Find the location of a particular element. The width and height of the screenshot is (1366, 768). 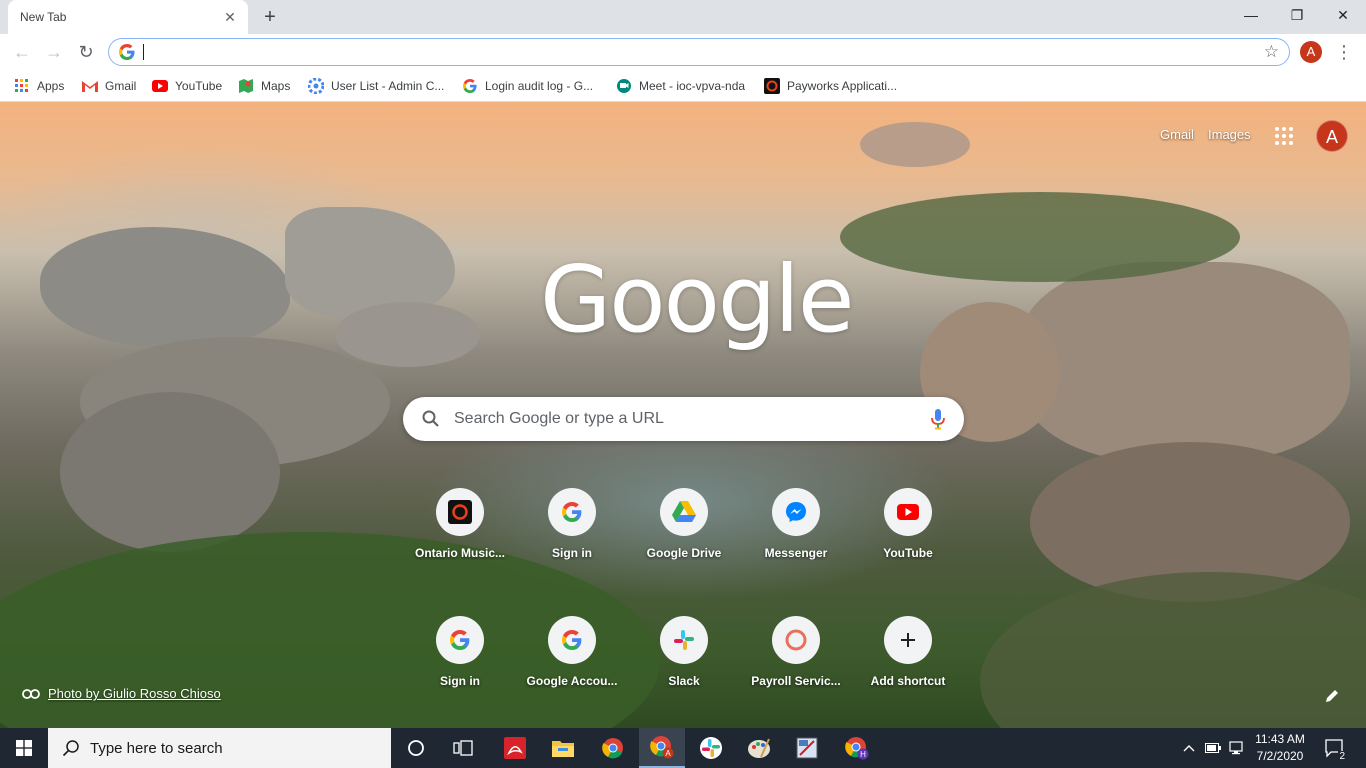

bookmark-apps: Apps is located at coordinates (39, 86).